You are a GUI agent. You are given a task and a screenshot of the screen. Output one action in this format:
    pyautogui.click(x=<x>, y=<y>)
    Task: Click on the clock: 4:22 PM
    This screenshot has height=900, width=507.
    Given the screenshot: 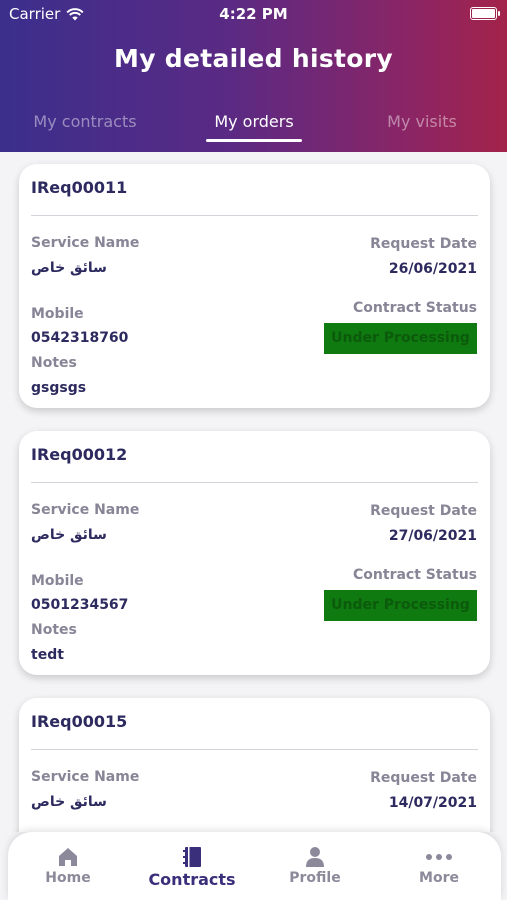 What is the action you would take?
    pyautogui.click(x=253, y=14)
    